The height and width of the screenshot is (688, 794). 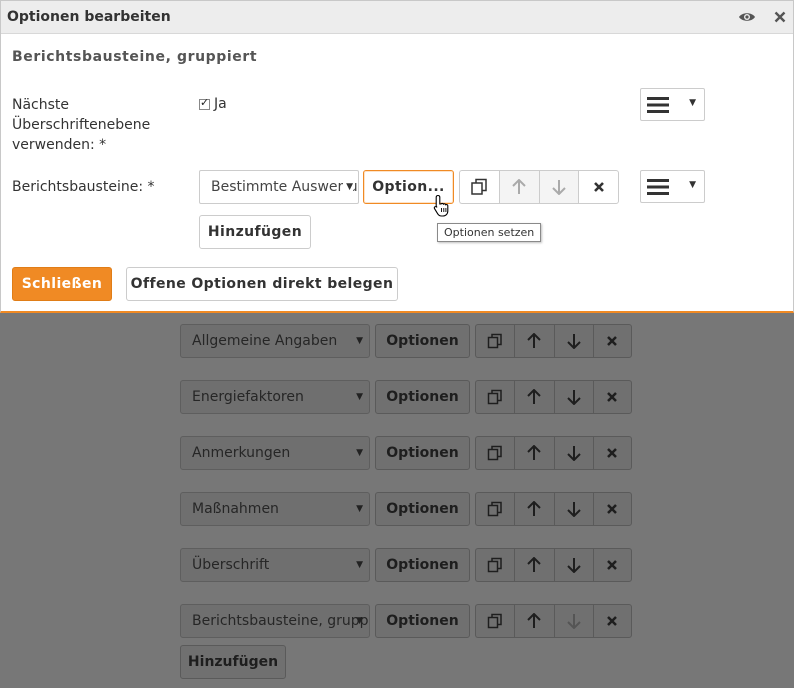 I want to click on eye-icon, so click(x=747, y=17).